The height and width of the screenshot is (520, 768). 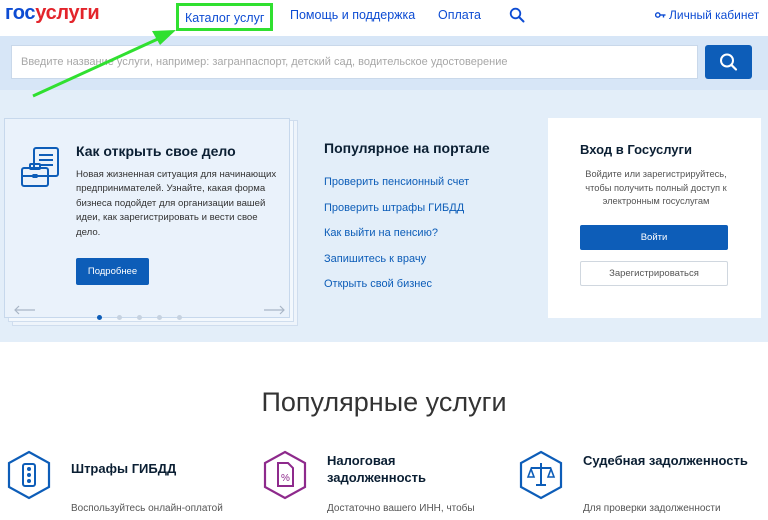 I want to click on service-name: Штрафы ГИБДД, so click(x=124, y=468).